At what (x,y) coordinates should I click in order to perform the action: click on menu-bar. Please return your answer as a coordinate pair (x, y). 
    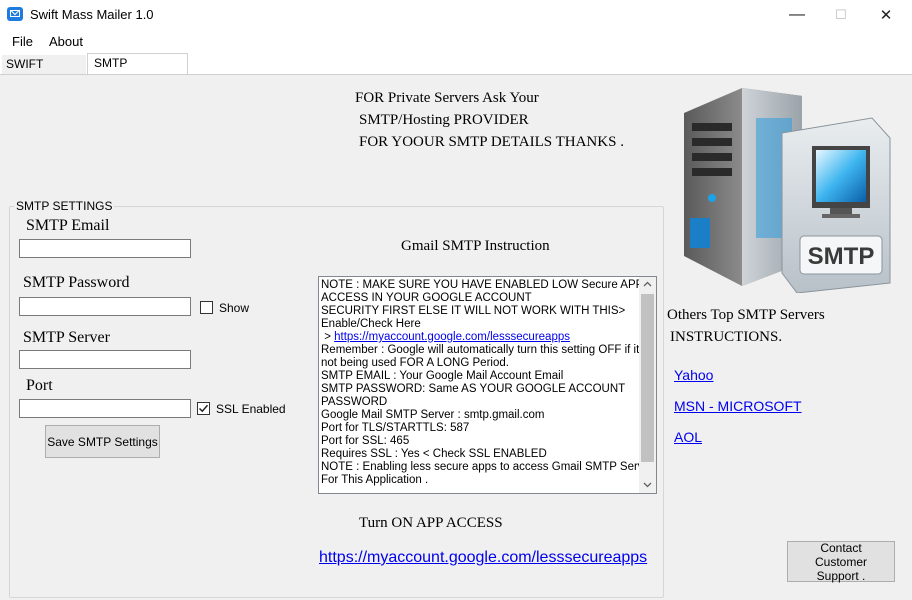
    Looking at the image, I should click on (456, 42).